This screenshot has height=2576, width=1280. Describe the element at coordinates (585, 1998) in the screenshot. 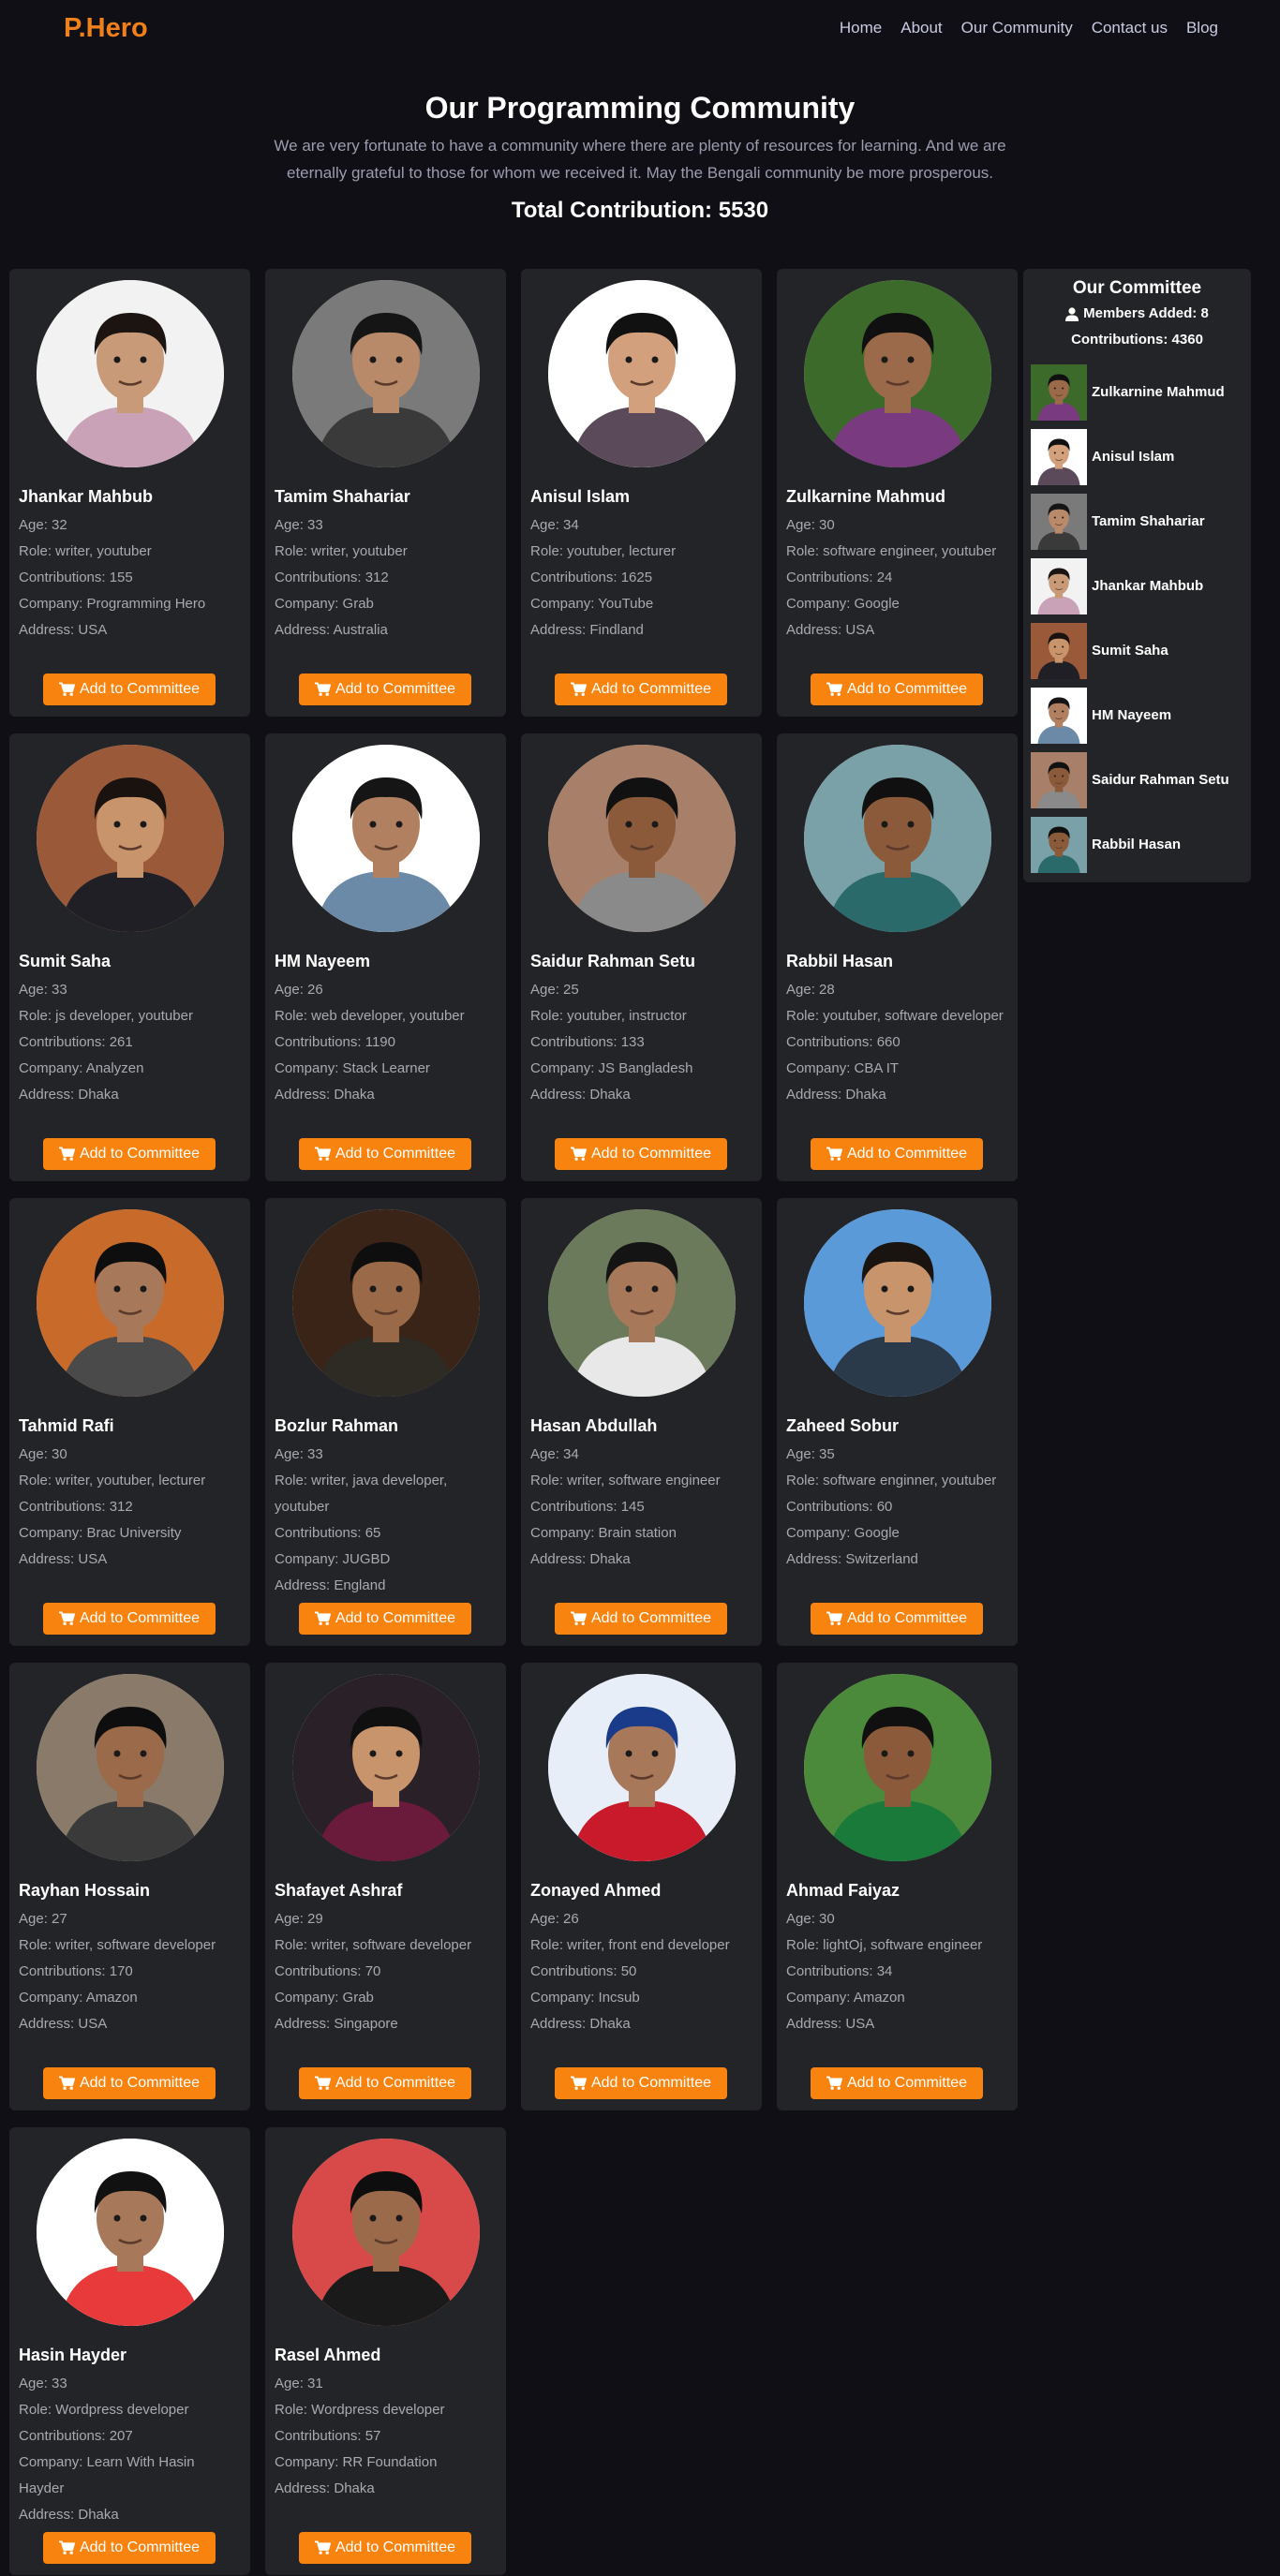

I see `member-company: Company: Incsub` at that location.